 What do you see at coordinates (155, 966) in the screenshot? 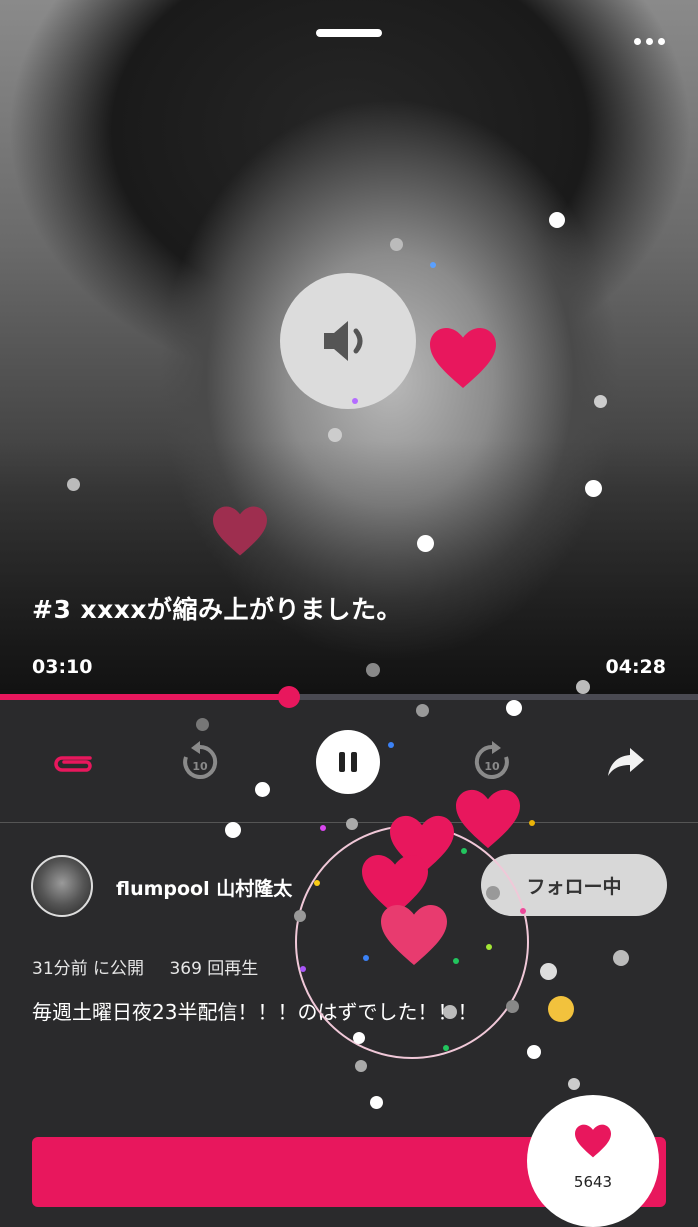
I see `episode-meta: 31分前 に公開 369 回再生` at bounding box center [155, 966].